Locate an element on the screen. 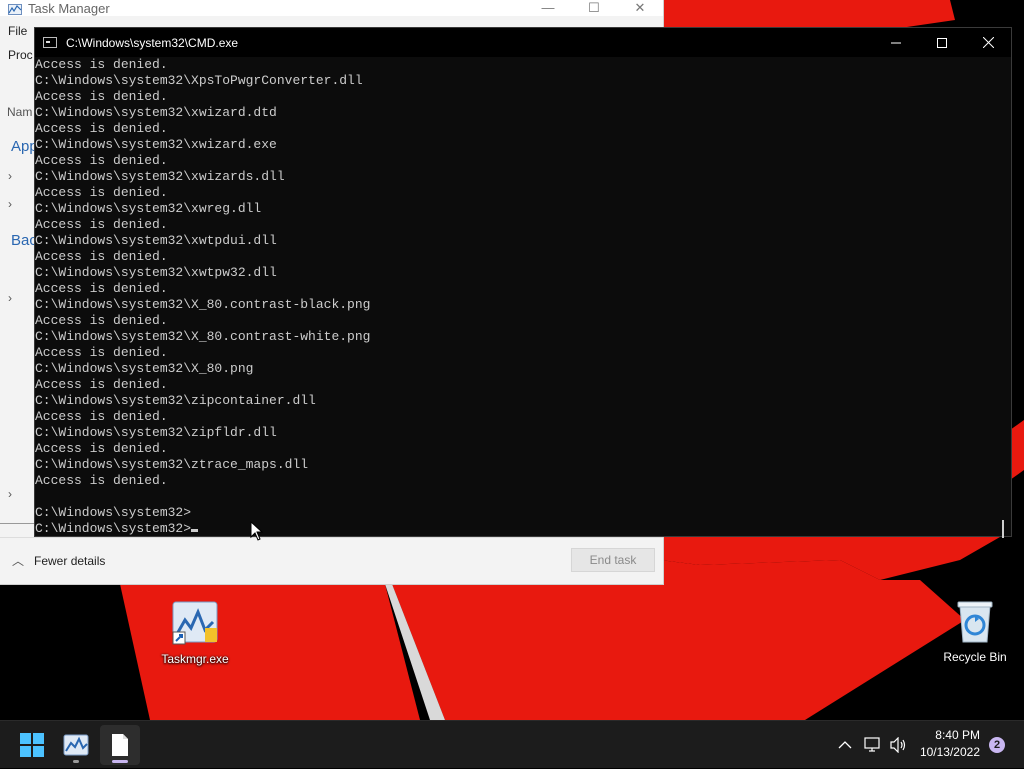 The width and height of the screenshot is (1024, 769). console-prompt: C:\Windows\system32> is located at coordinates (113, 528).